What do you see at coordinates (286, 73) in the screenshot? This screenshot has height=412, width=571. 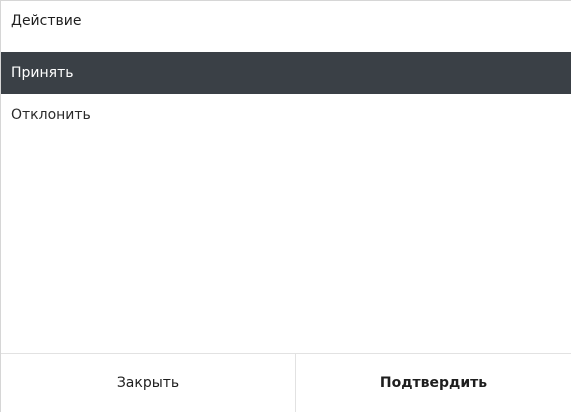 I see `option-accept: Принять` at bounding box center [286, 73].